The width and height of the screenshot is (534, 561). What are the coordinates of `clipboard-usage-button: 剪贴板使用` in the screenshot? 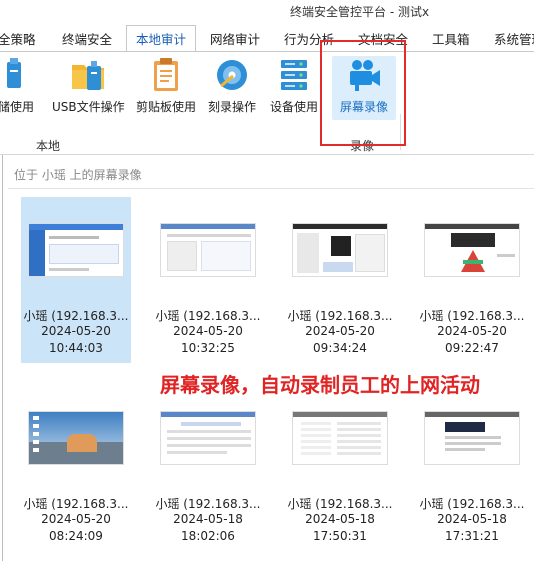 It's located at (166, 86).